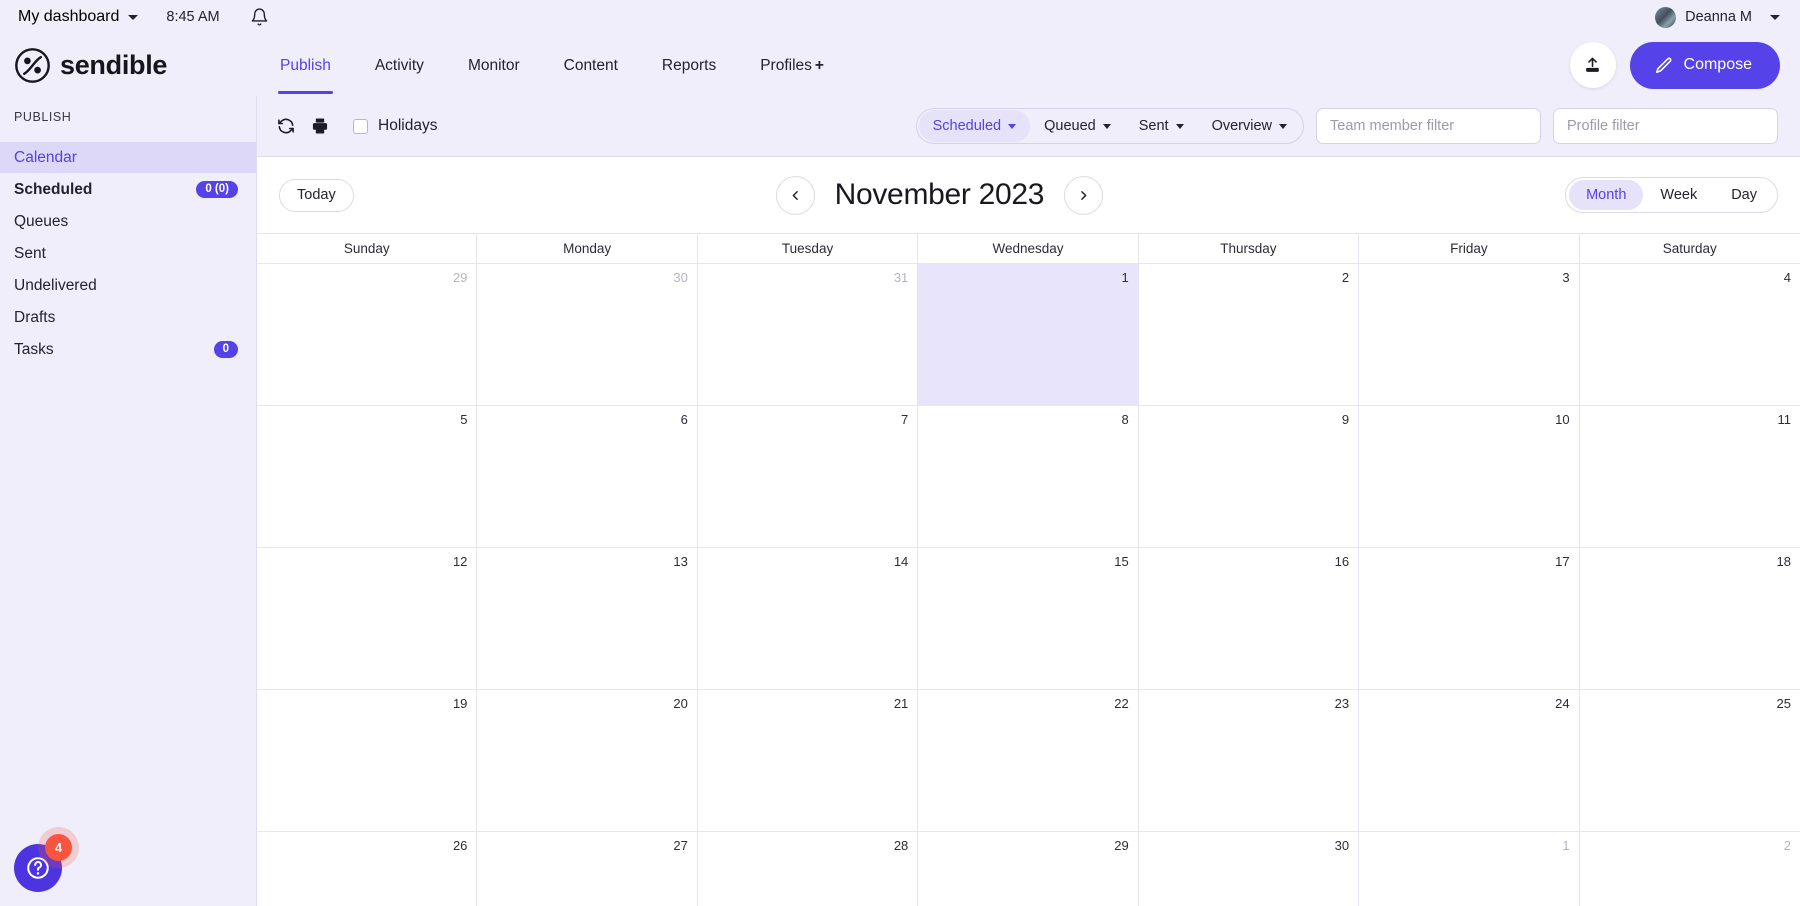  What do you see at coordinates (587, 760) in the screenshot?
I see `calendar-day-cell: 20` at bounding box center [587, 760].